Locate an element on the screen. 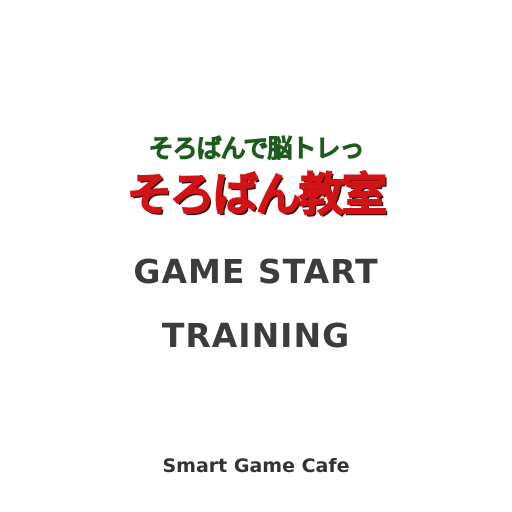 The image size is (512, 512). developer-brand: Smart Game Cafe is located at coordinates (256, 466).